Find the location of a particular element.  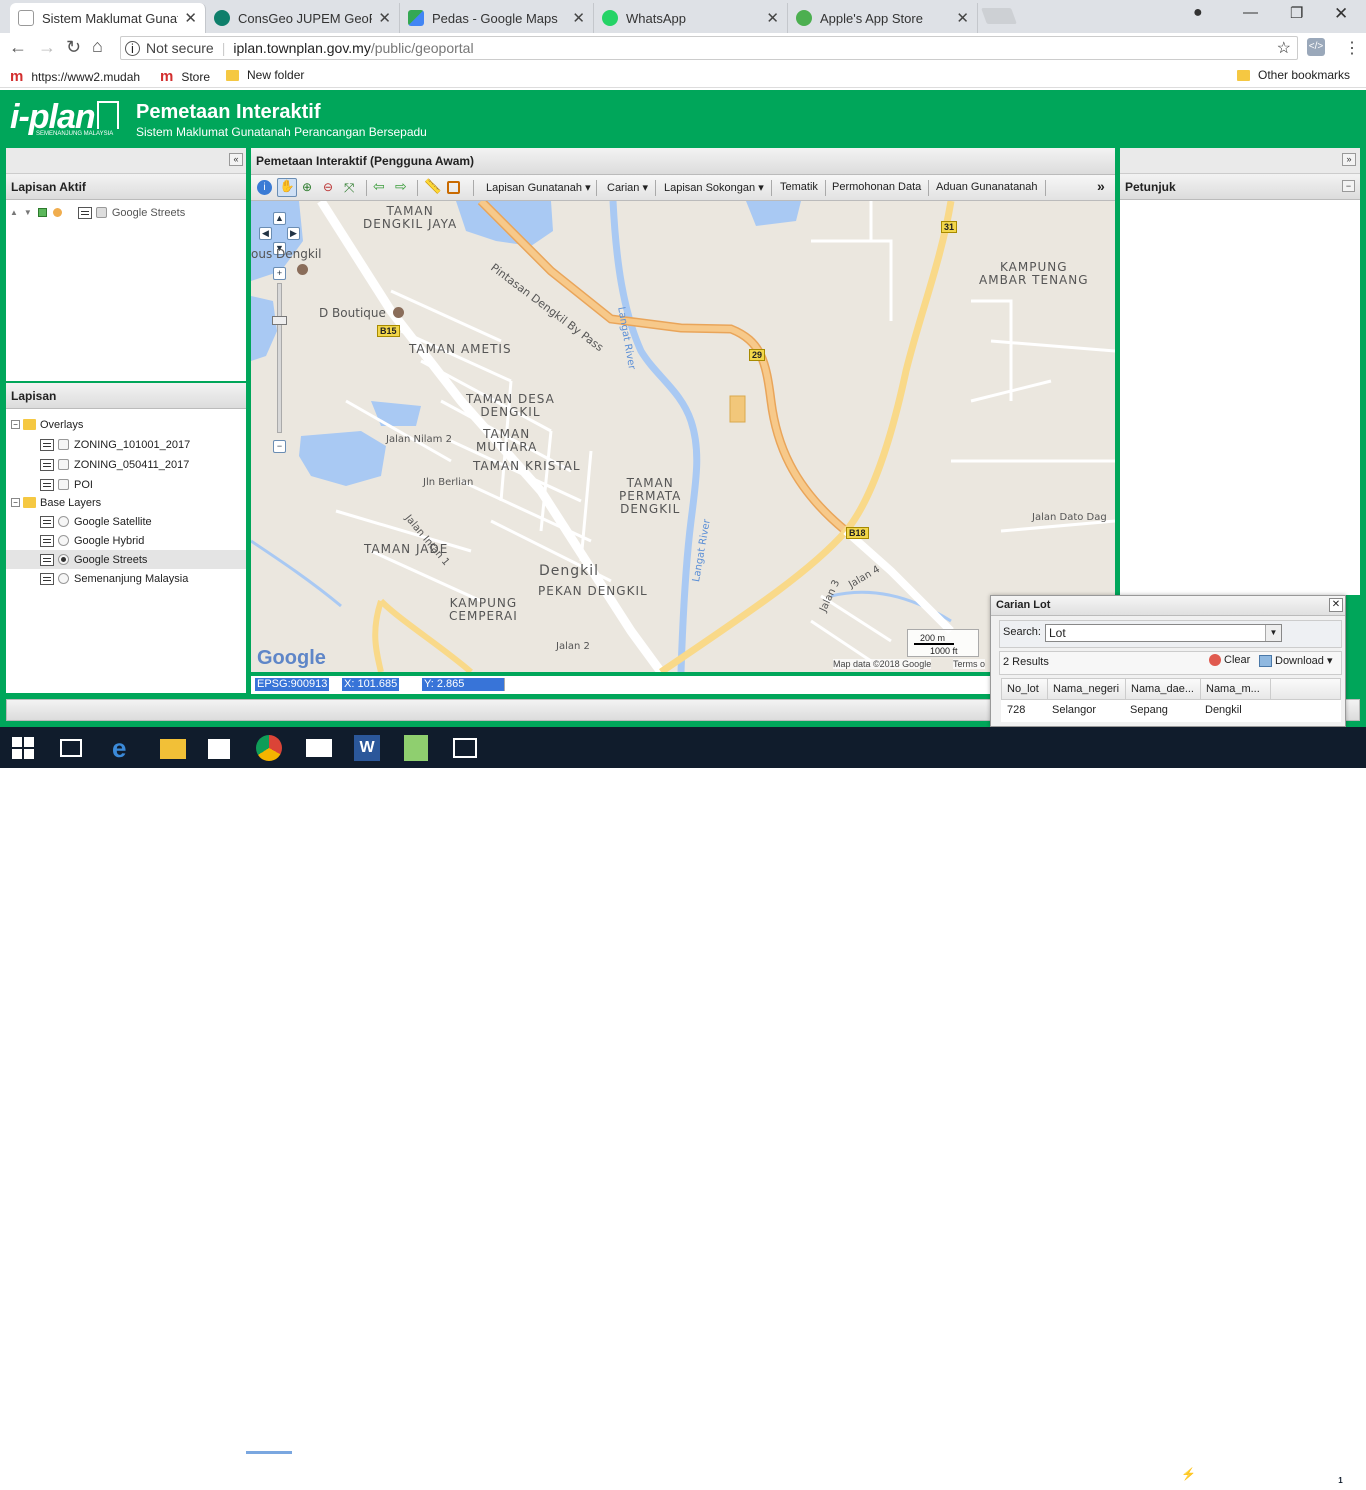

menu-lapisan-sokongan: Lapisan Sokongan ▾ is located at coordinates (714, 187).